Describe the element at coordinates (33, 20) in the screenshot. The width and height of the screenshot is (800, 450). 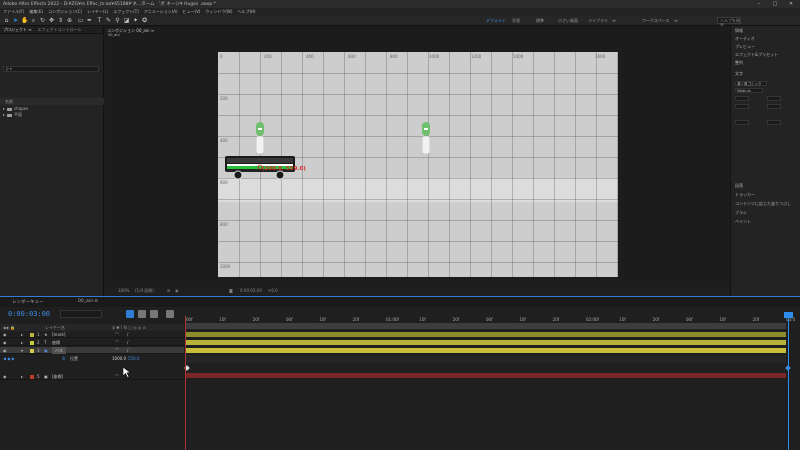
I see `zoom-tool-icon: ⌕` at that location.